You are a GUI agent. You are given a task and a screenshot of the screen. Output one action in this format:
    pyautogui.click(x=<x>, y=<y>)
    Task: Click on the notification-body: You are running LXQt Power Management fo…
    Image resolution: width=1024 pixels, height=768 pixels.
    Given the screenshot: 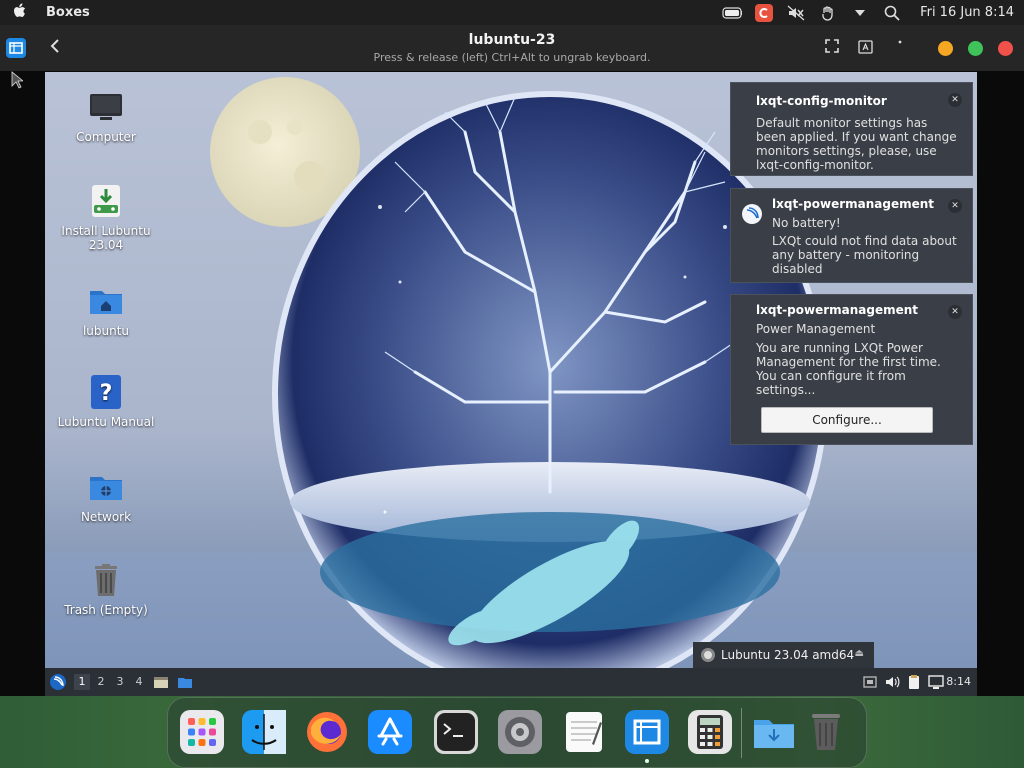 What is the action you would take?
    pyautogui.click(x=848, y=369)
    